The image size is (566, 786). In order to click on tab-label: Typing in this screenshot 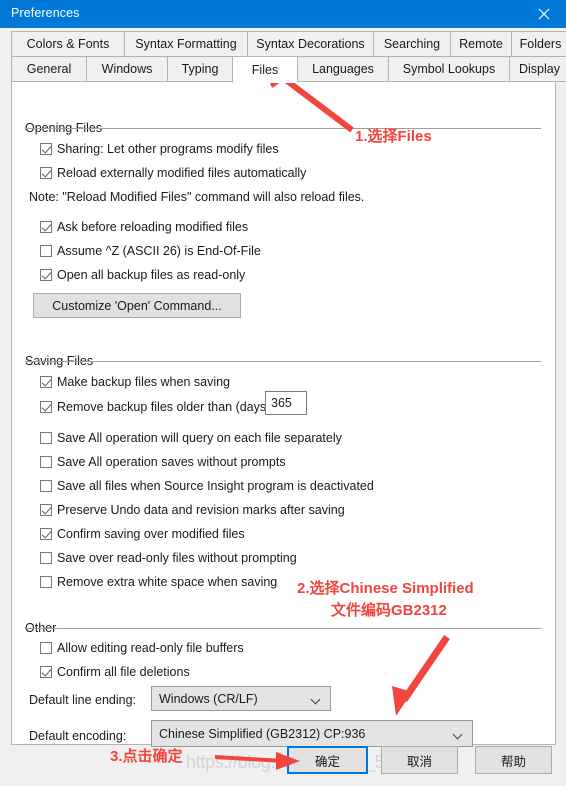, I will do `click(200, 69)`.